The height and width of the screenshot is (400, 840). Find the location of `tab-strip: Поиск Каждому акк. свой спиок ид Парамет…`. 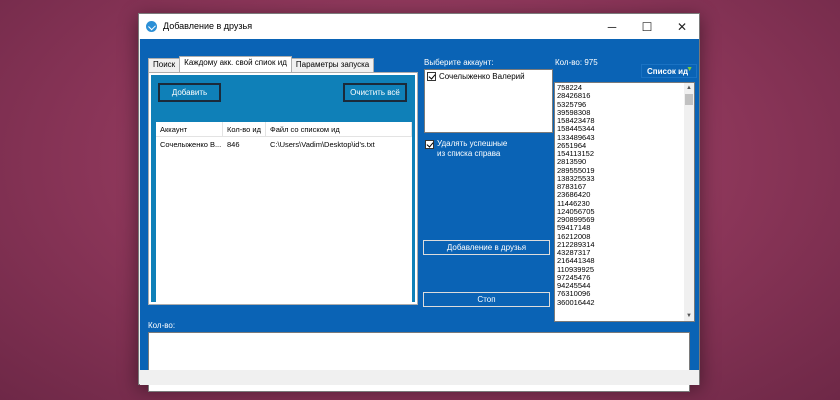

tab-strip: Поиск Каждому акк. свой спиок ид Парамет… is located at coordinates (261, 64).